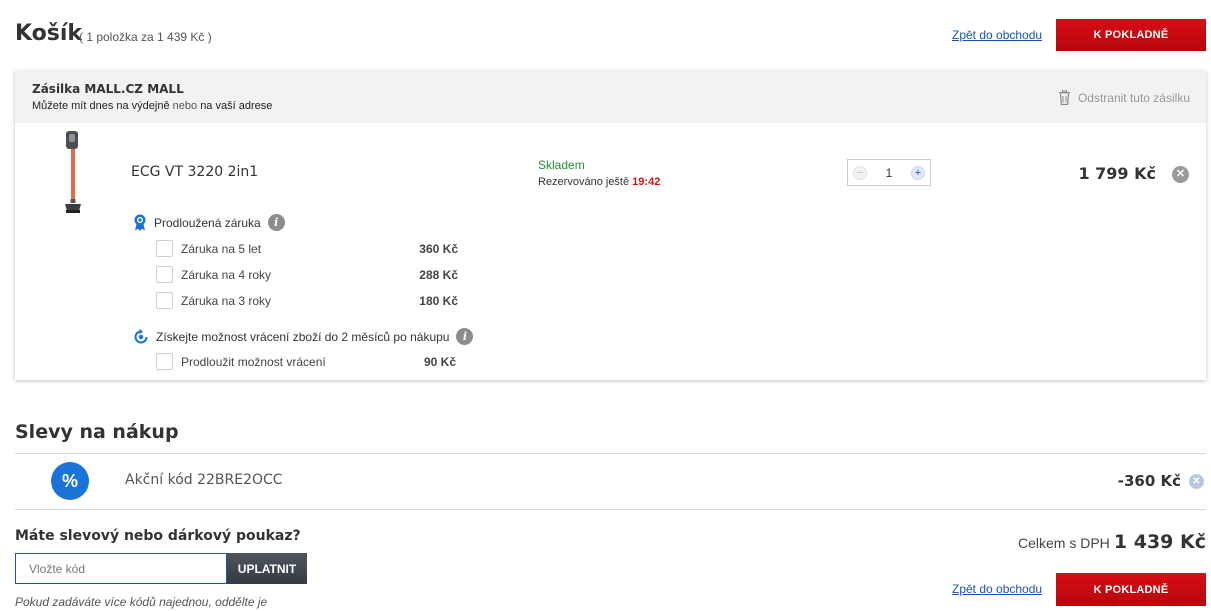  Describe the element at coordinates (49, 33) in the screenshot. I see `page-title: Košík` at that location.